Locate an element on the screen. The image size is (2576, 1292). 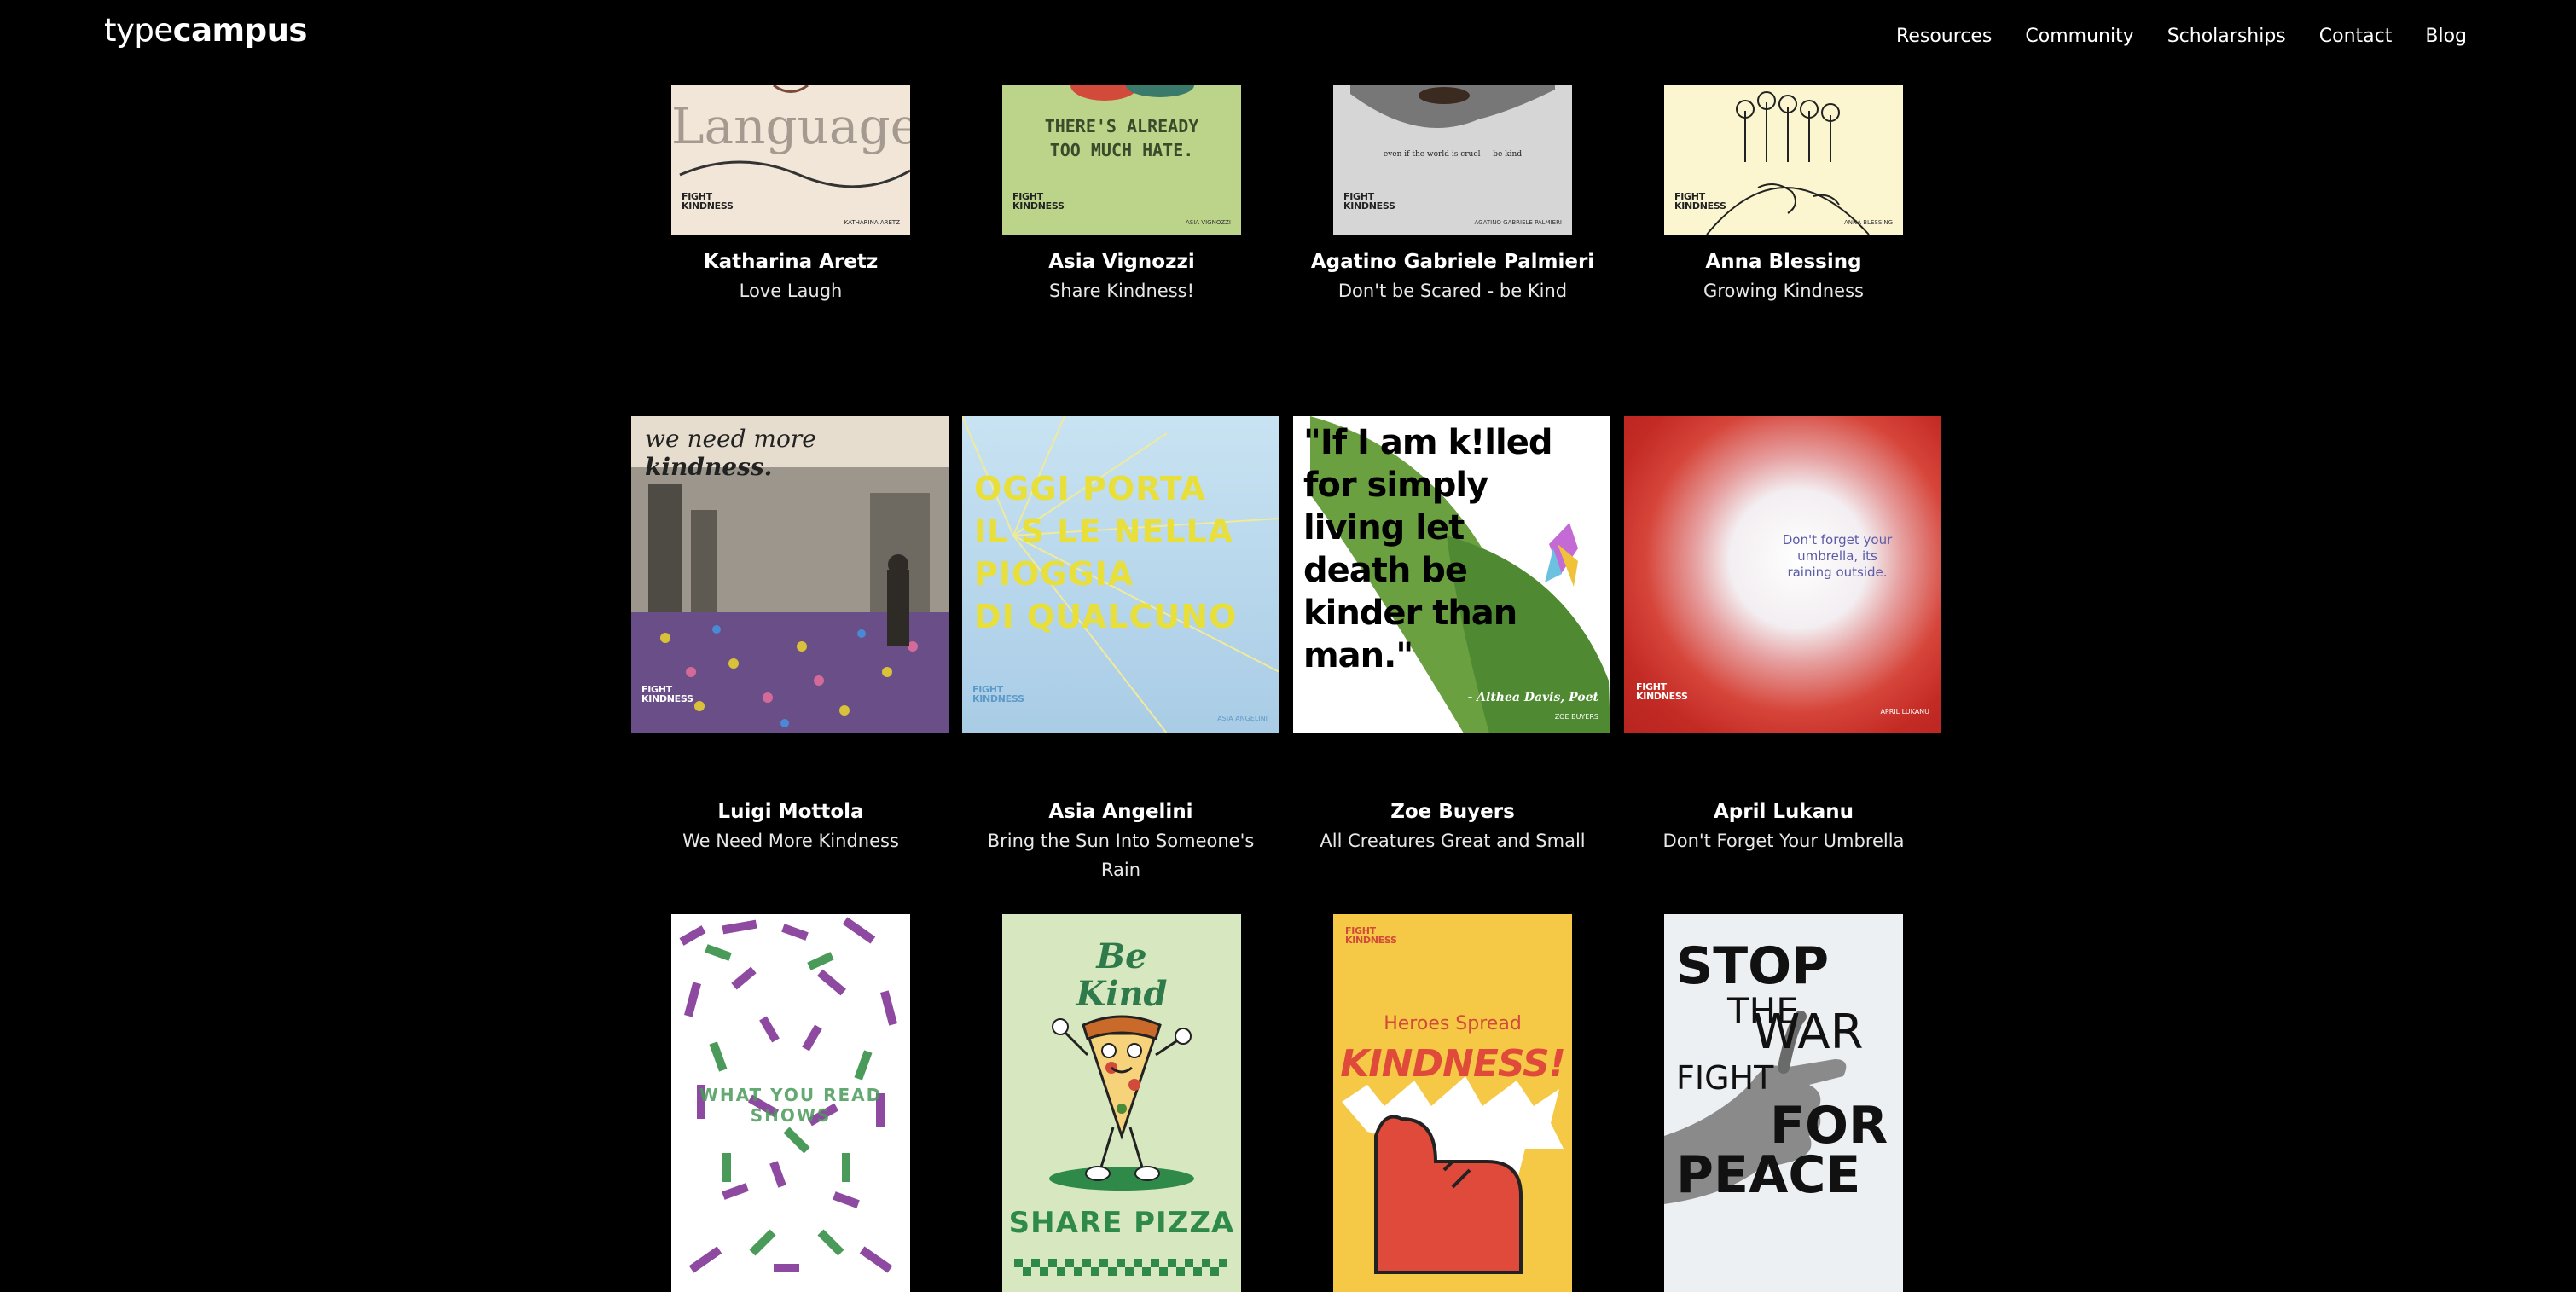
poster-title: Growing Kindness is located at coordinates (1783, 291).